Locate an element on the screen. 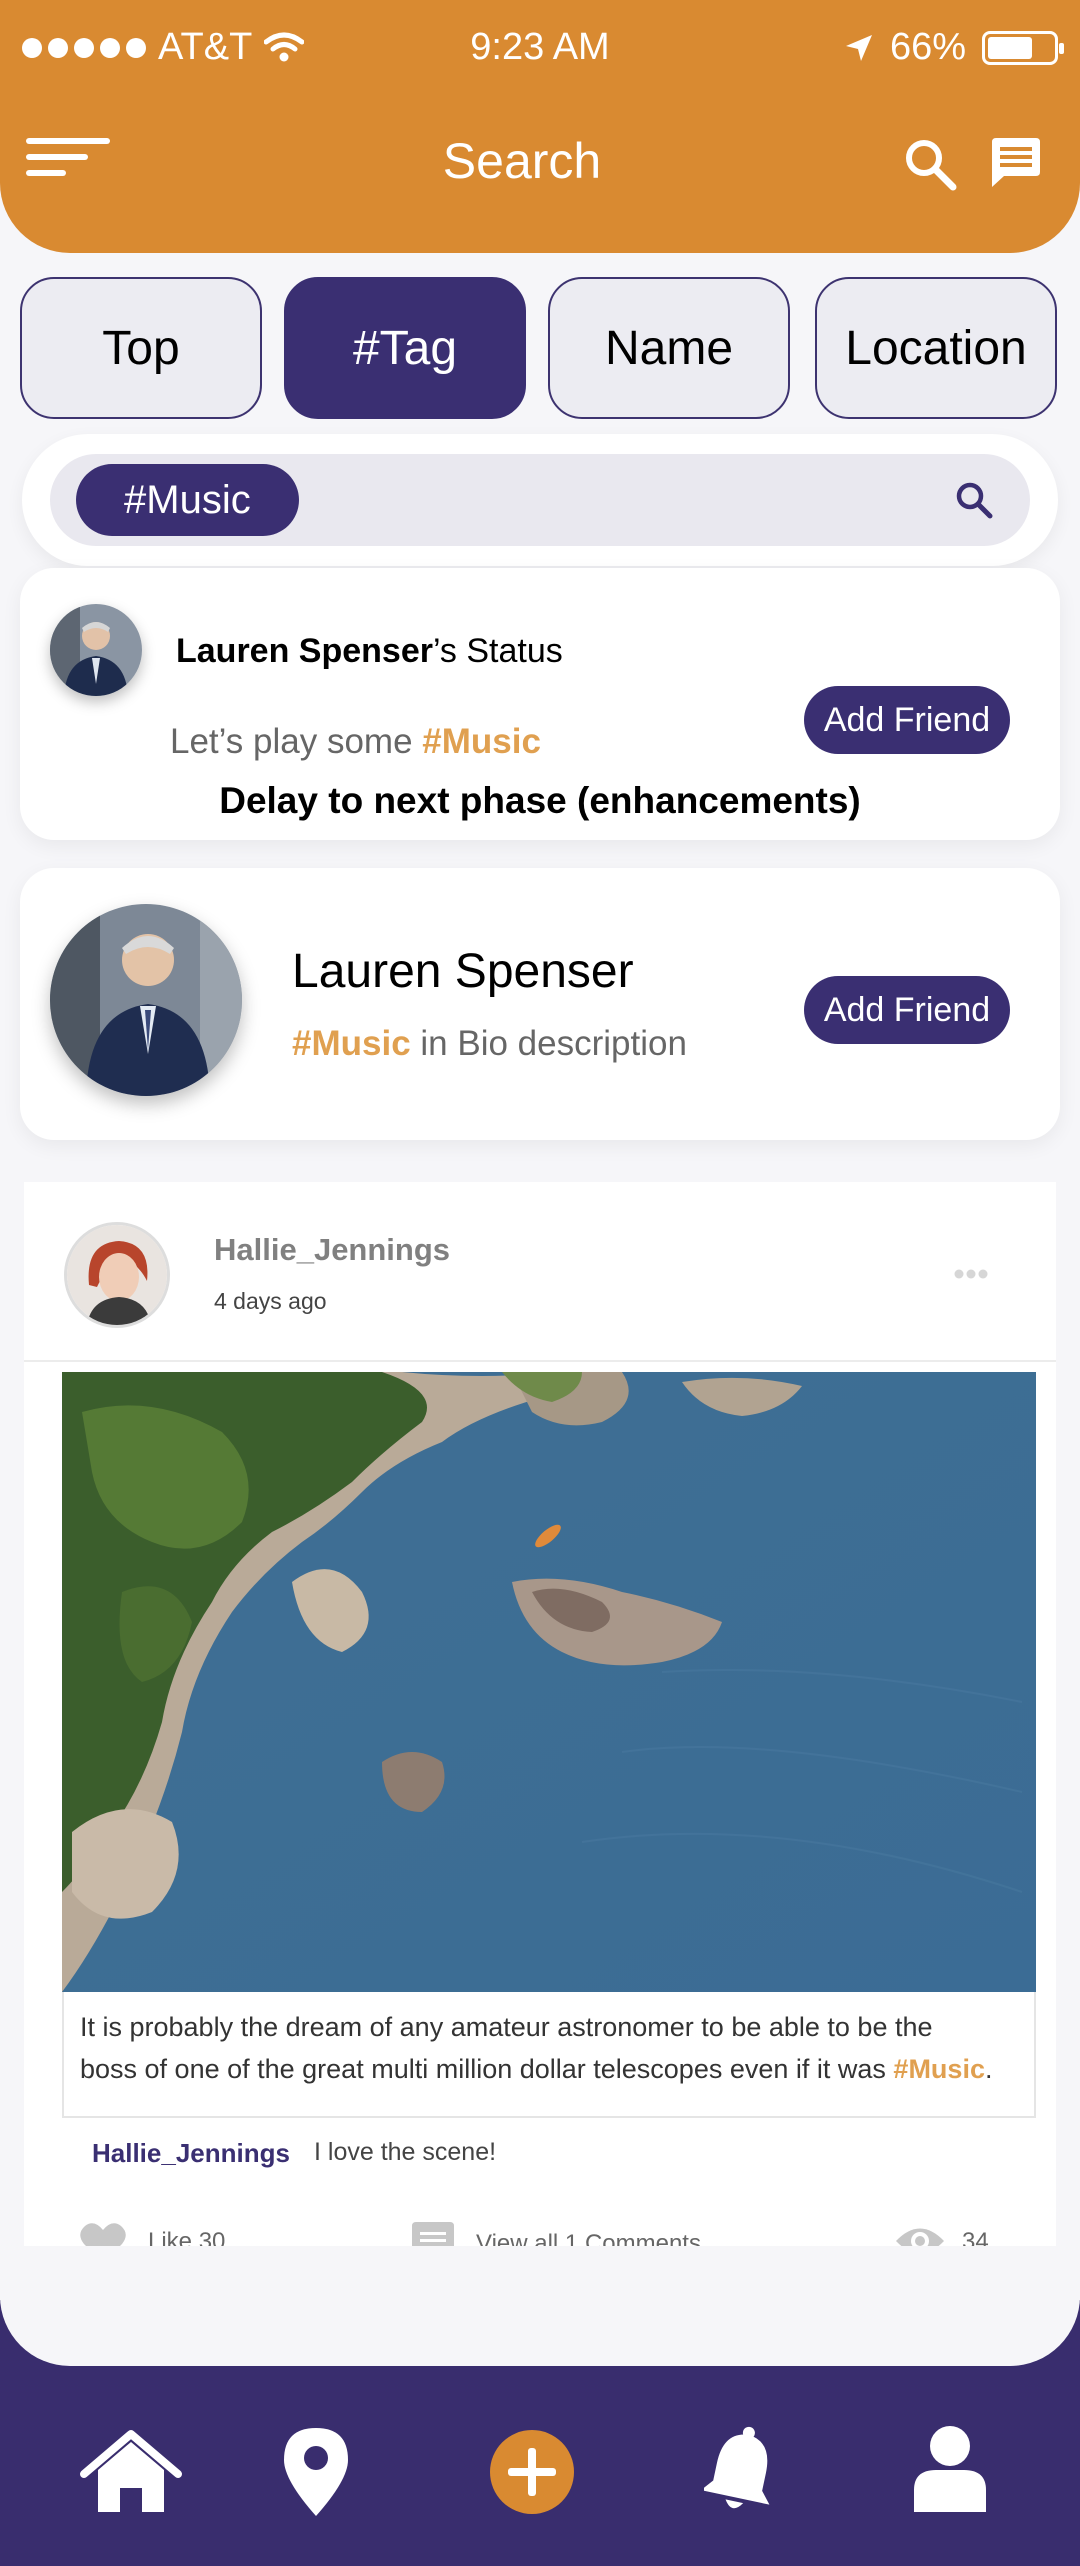 The width and height of the screenshot is (1080, 2566). battery-icon is located at coordinates (1023, 47).